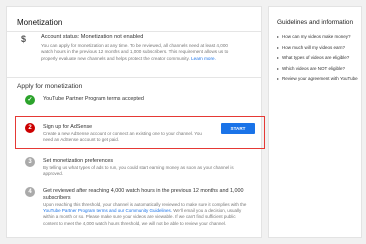 This screenshot has height=244, width=366. Describe the element at coordinates (93, 99) in the screenshot. I see `step-title: YouTube Partner Program terms accepted` at that location.